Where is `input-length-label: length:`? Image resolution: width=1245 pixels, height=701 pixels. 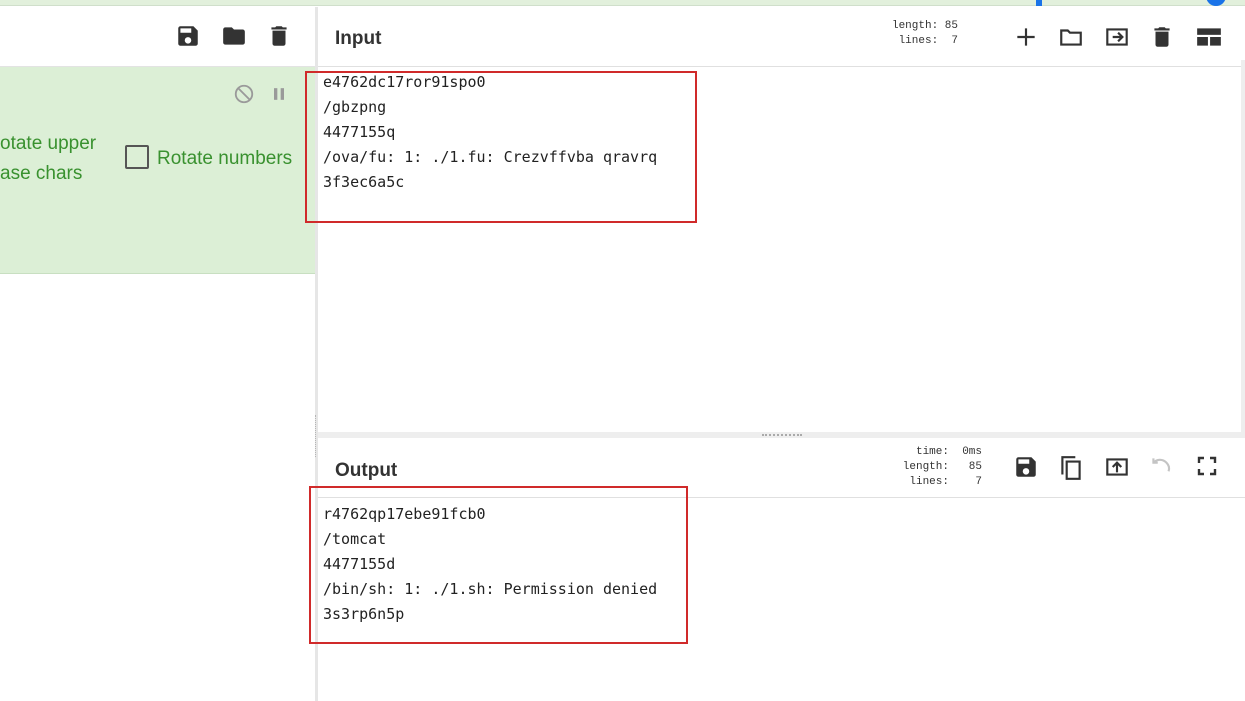 input-length-label: length: is located at coordinates (915, 26).